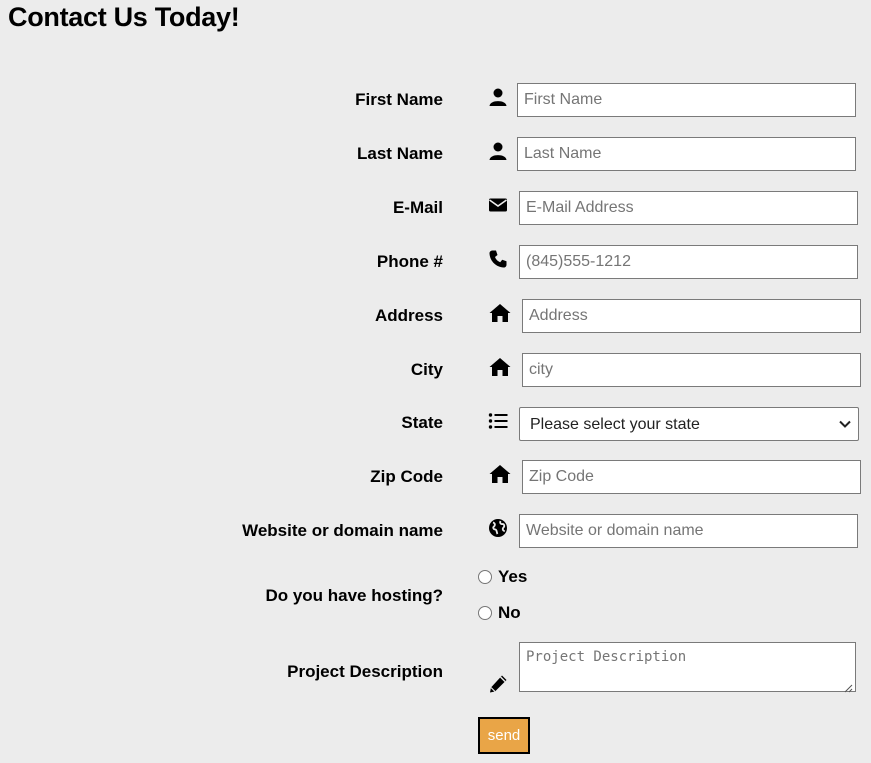  What do you see at coordinates (513, 576) in the screenshot?
I see `hosting-yes-label: Yes` at bounding box center [513, 576].